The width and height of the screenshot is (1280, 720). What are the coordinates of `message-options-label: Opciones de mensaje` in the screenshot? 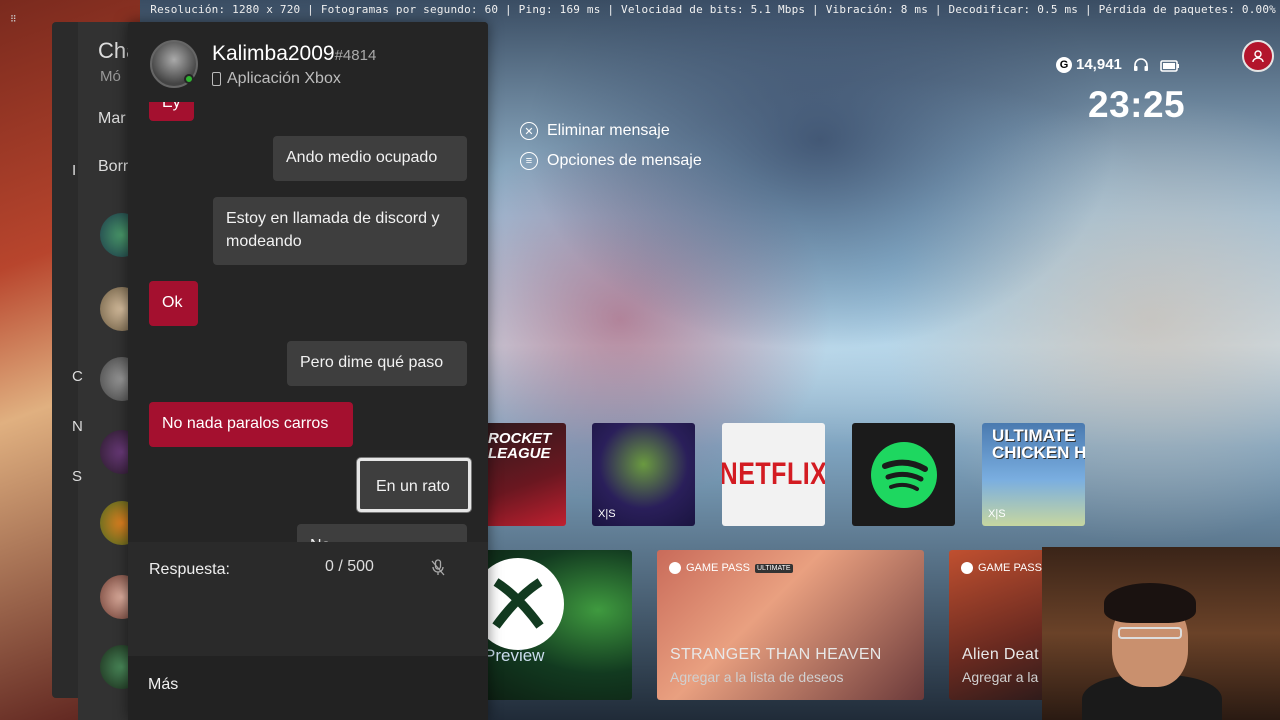 It's located at (624, 160).